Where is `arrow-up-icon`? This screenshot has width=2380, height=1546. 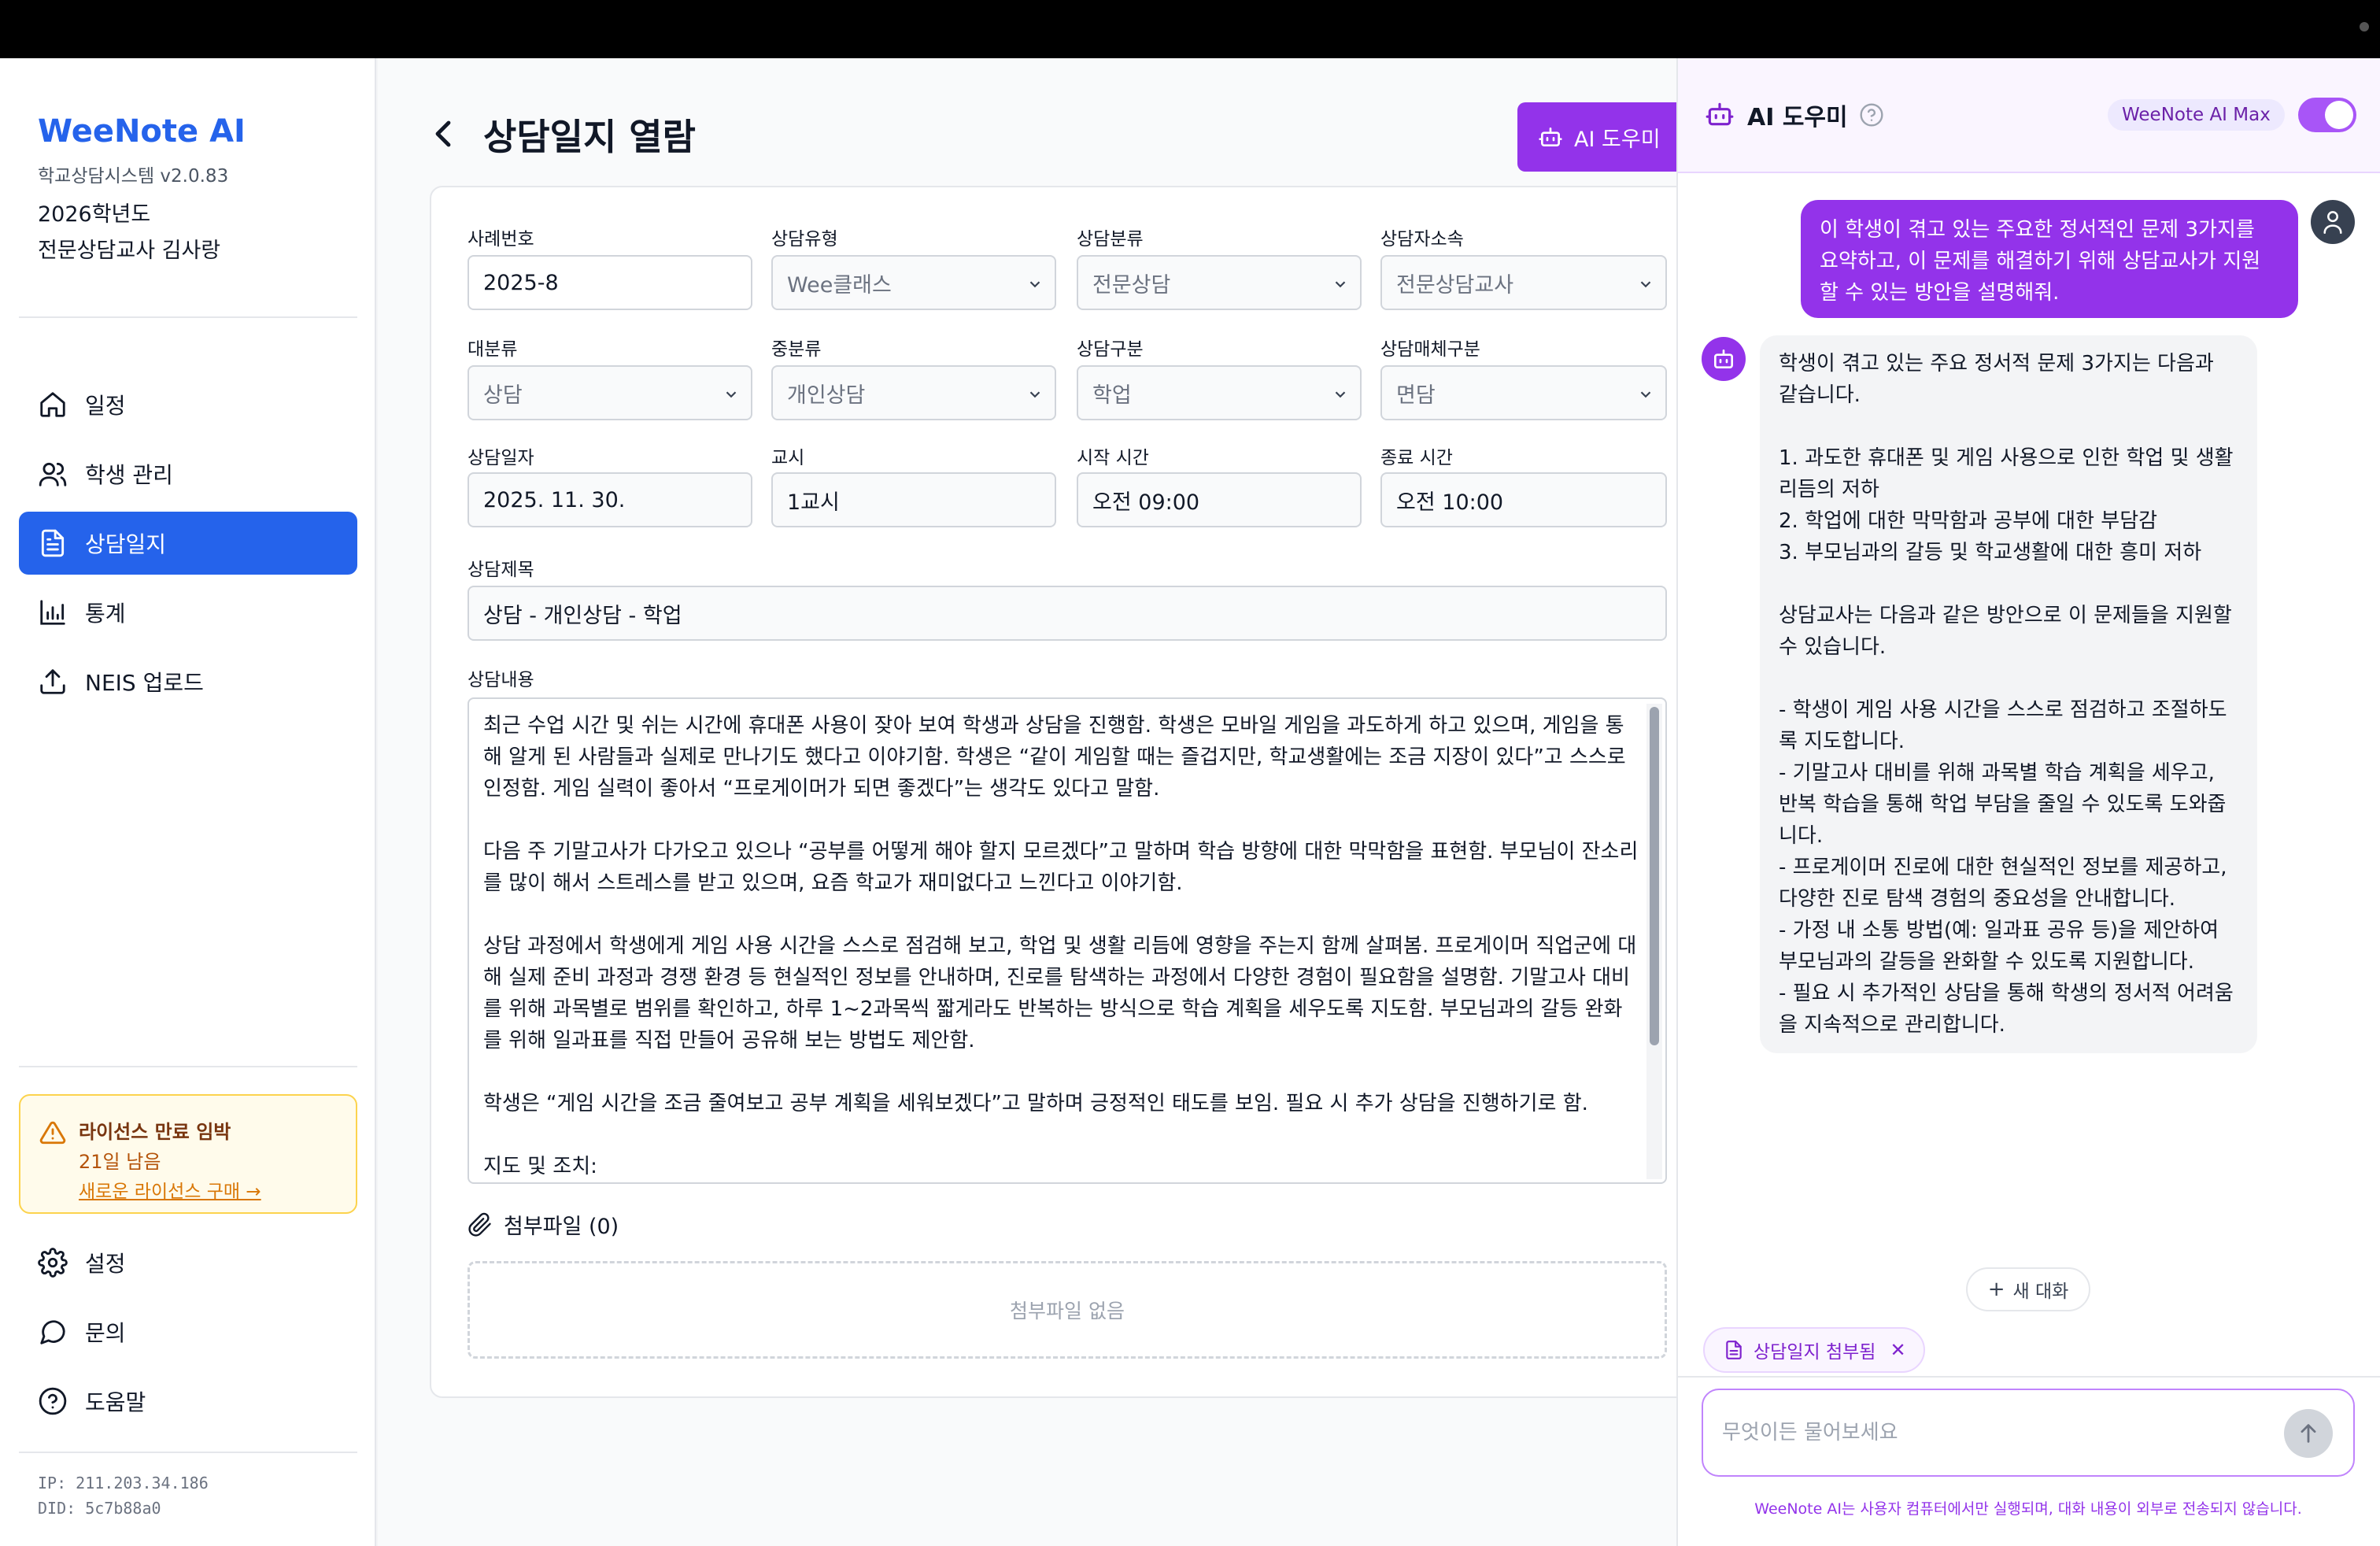
arrow-up-icon is located at coordinates (2308, 1433).